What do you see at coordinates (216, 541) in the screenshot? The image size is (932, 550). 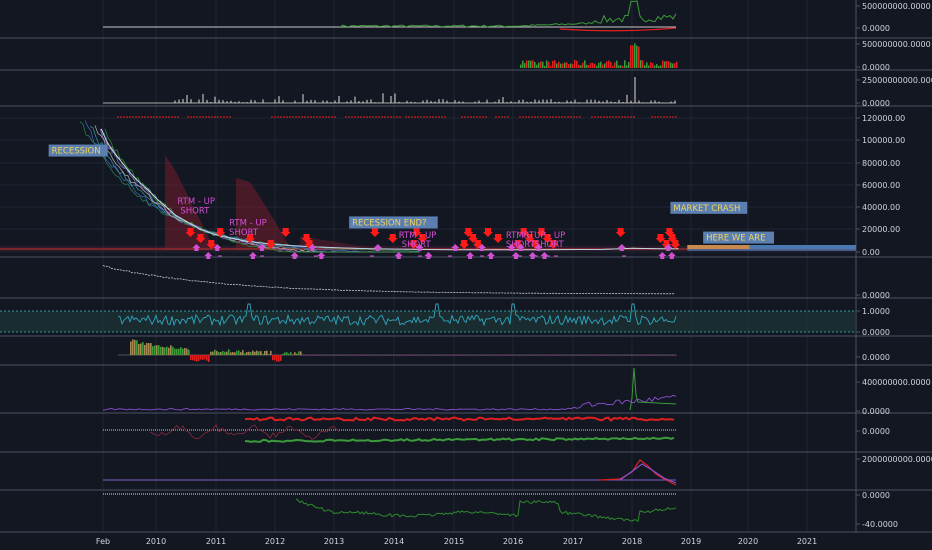 I see `time-axis-label: 2011` at bounding box center [216, 541].